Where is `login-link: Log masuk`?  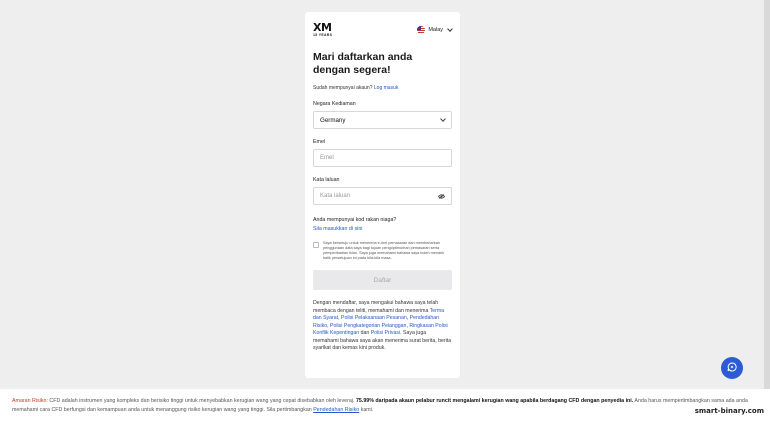
login-link: Log masuk is located at coordinates (386, 88).